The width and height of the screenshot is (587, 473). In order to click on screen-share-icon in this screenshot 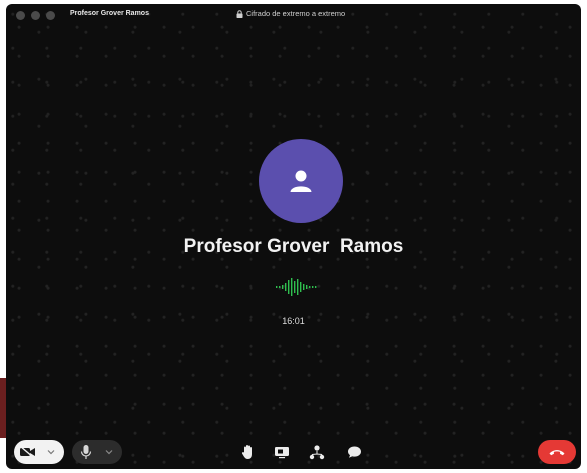, I will do `click(282, 453)`.